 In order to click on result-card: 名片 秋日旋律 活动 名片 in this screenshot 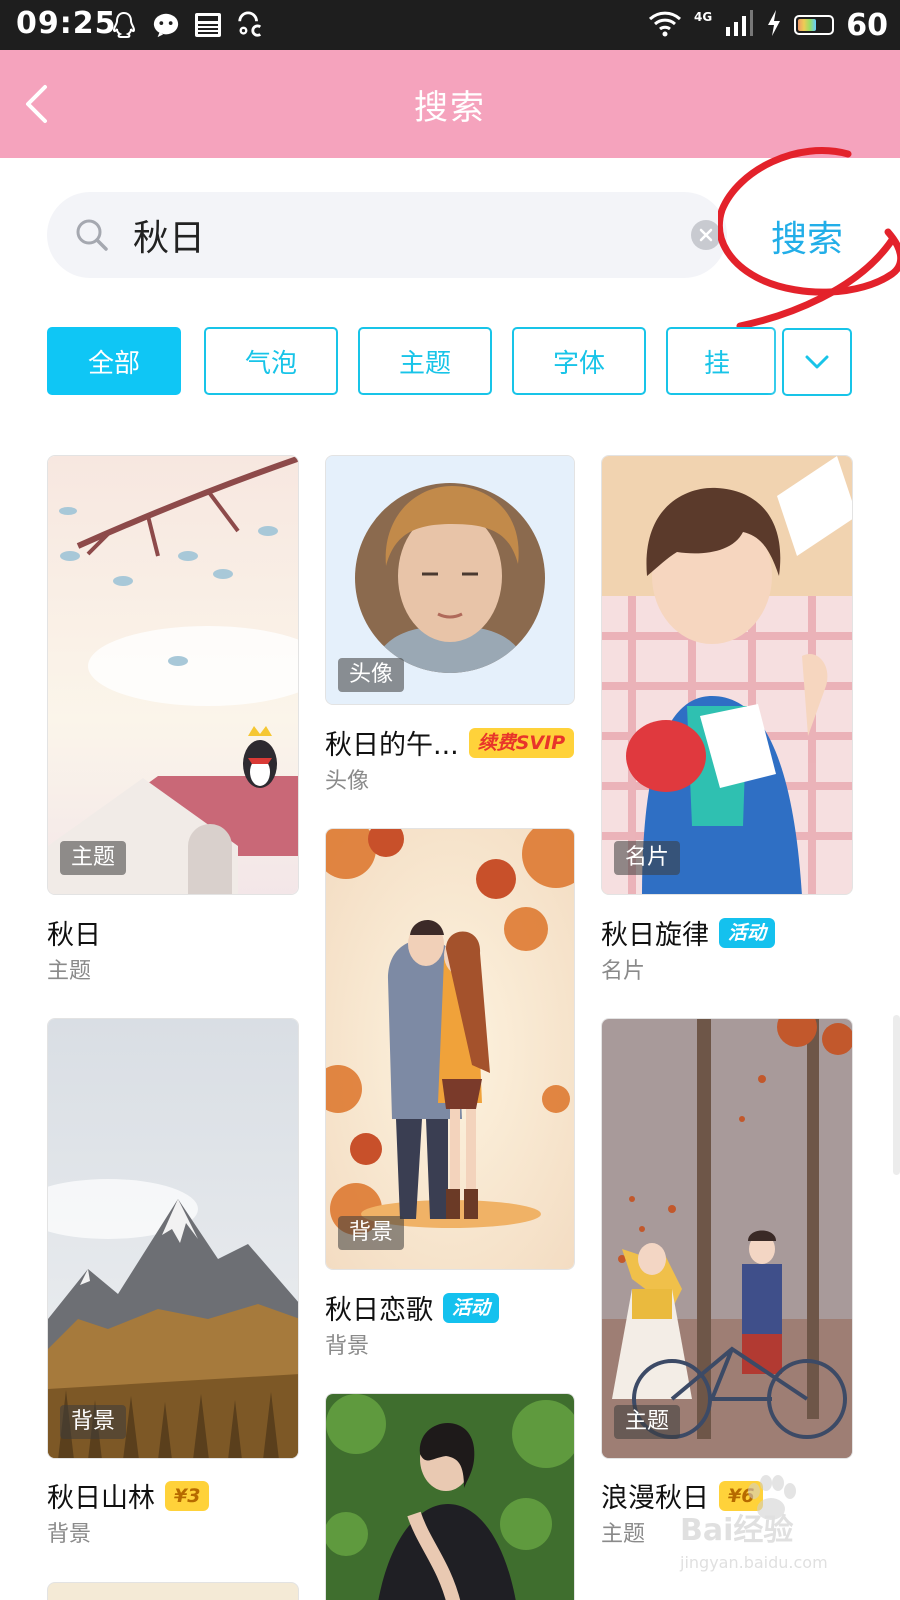, I will do `click(727, 720)`.